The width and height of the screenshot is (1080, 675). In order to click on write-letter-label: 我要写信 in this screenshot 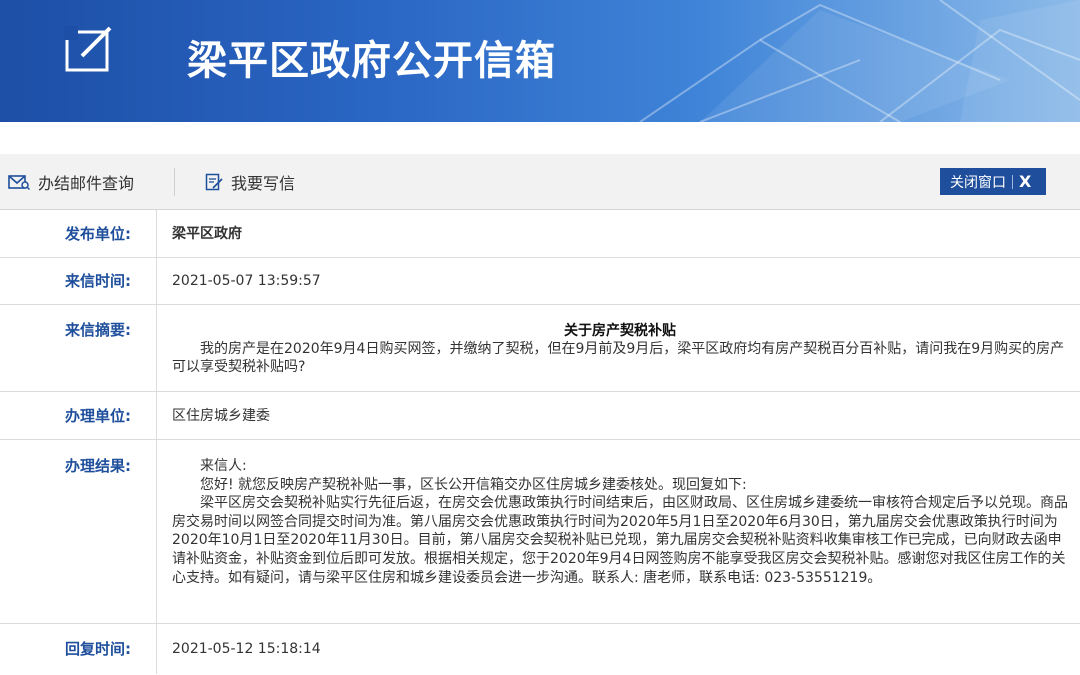, I will do `click(263, 183)`.